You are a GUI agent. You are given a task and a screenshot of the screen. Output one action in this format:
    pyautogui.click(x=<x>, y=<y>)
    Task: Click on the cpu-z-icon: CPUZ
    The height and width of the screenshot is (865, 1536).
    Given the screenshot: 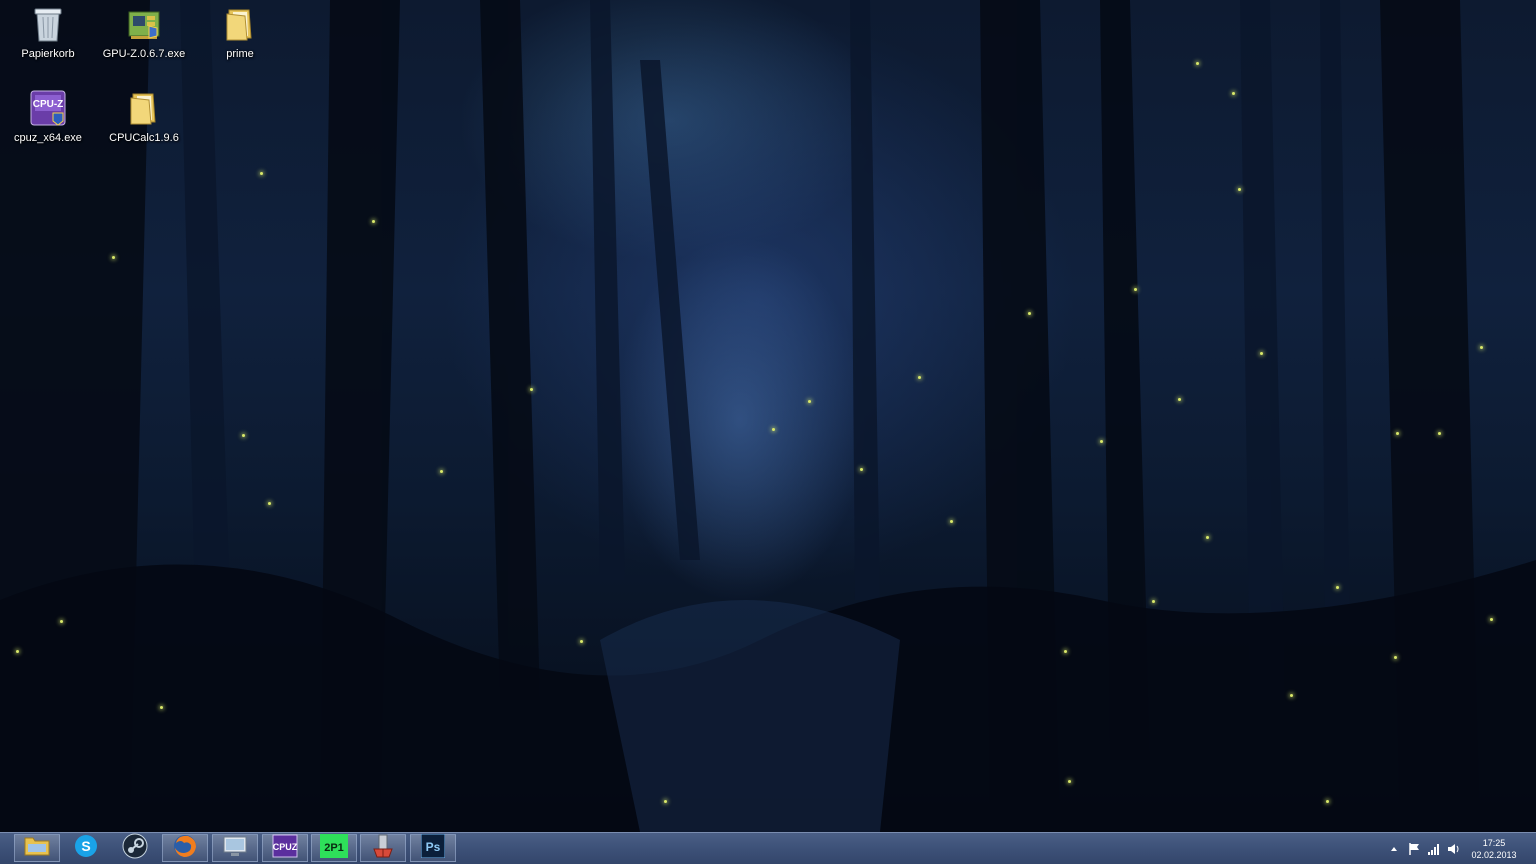 What is the action you would take?
    pyautogui.click(x=285, y=848)
    